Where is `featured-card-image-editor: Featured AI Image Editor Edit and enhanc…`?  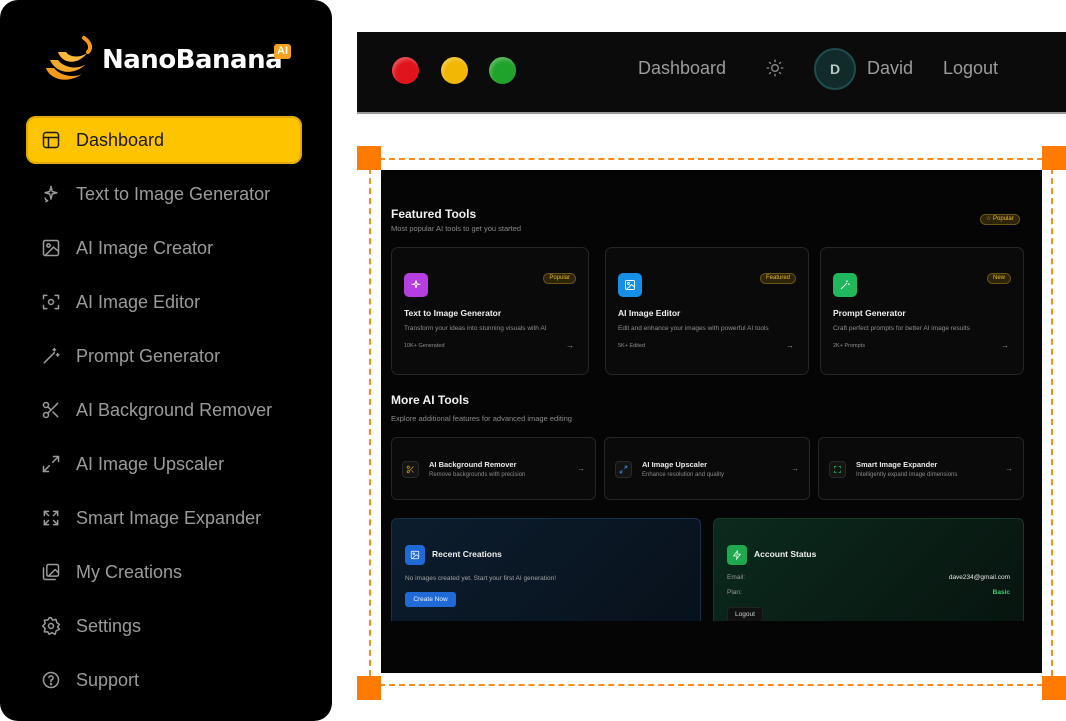
featured-card-image-editor: Featured AI Image Editor Edit and enhanc… is located at coordinates (707, 311).